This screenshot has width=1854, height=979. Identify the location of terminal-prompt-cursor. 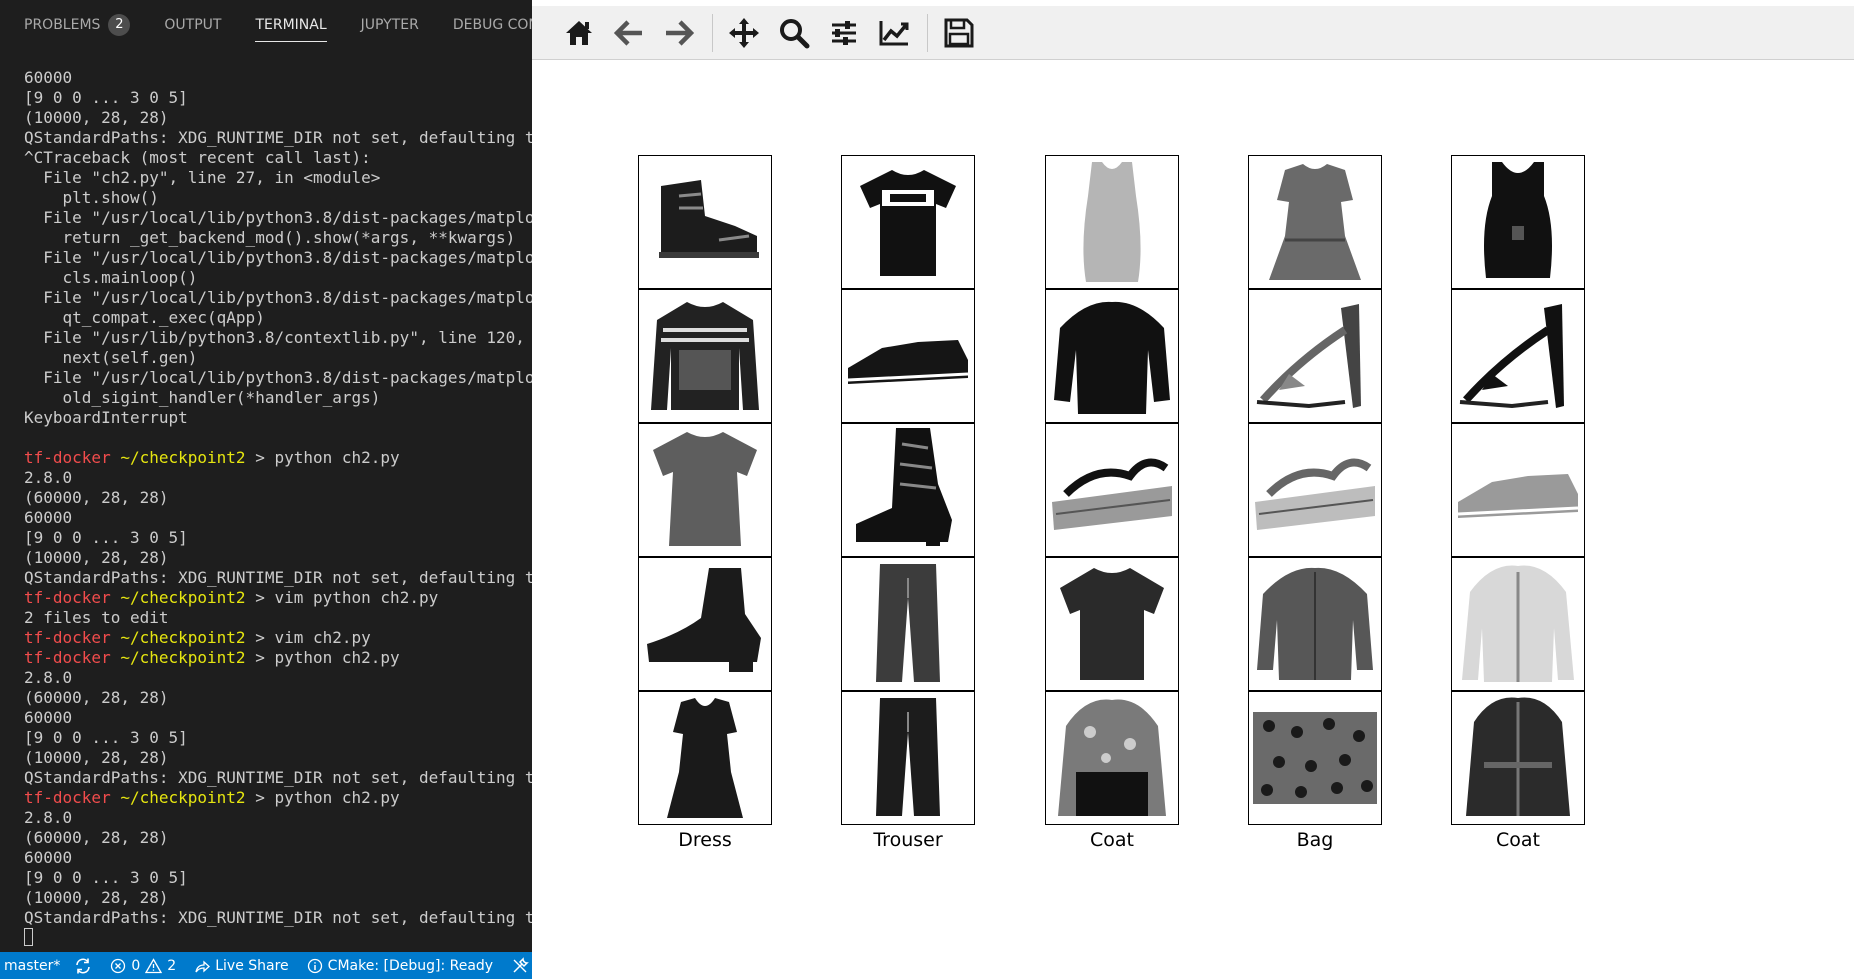
(278, 938).